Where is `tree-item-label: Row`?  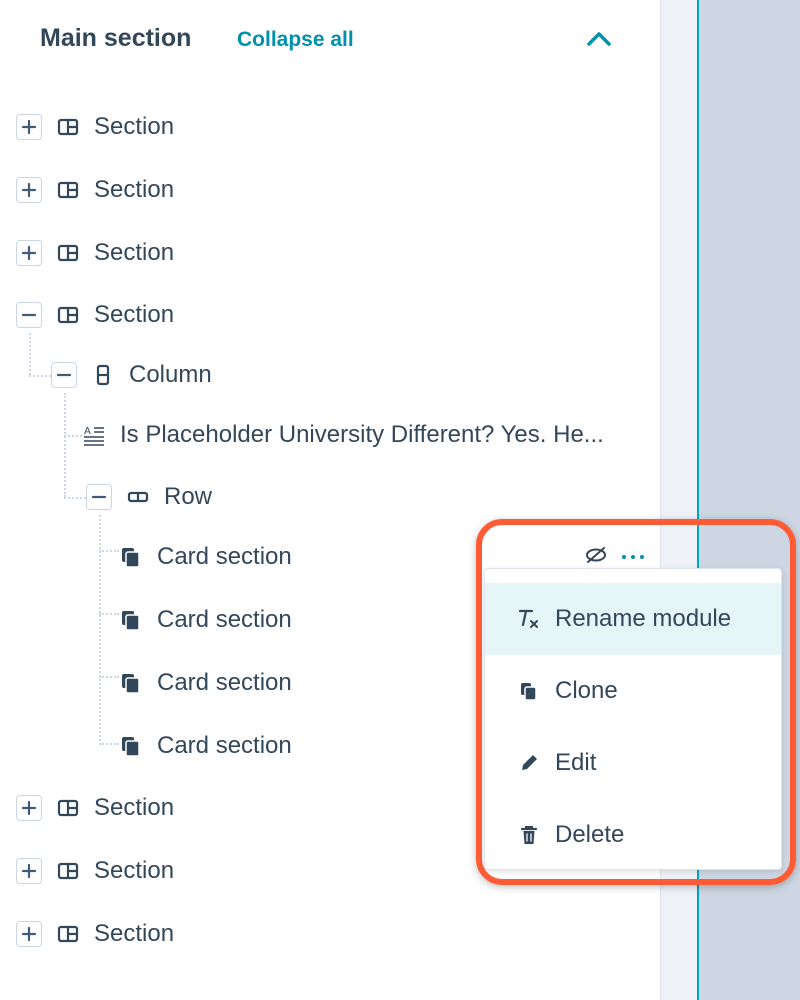 tree-item-label: Row is located at coordinates (188, 496).